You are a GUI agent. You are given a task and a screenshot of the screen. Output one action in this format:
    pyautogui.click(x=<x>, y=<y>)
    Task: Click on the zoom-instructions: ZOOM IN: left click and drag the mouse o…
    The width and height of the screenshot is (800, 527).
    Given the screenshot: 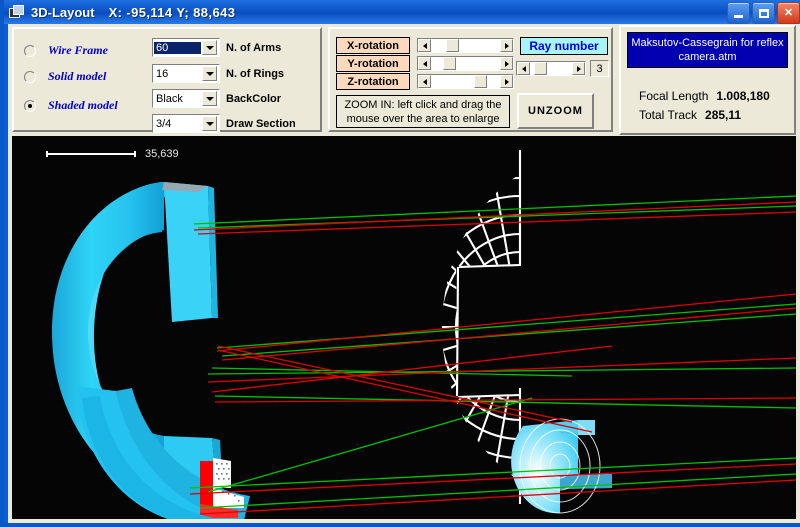 What is the action you would take?
    pyautogui.click(x=423, y=111)
    